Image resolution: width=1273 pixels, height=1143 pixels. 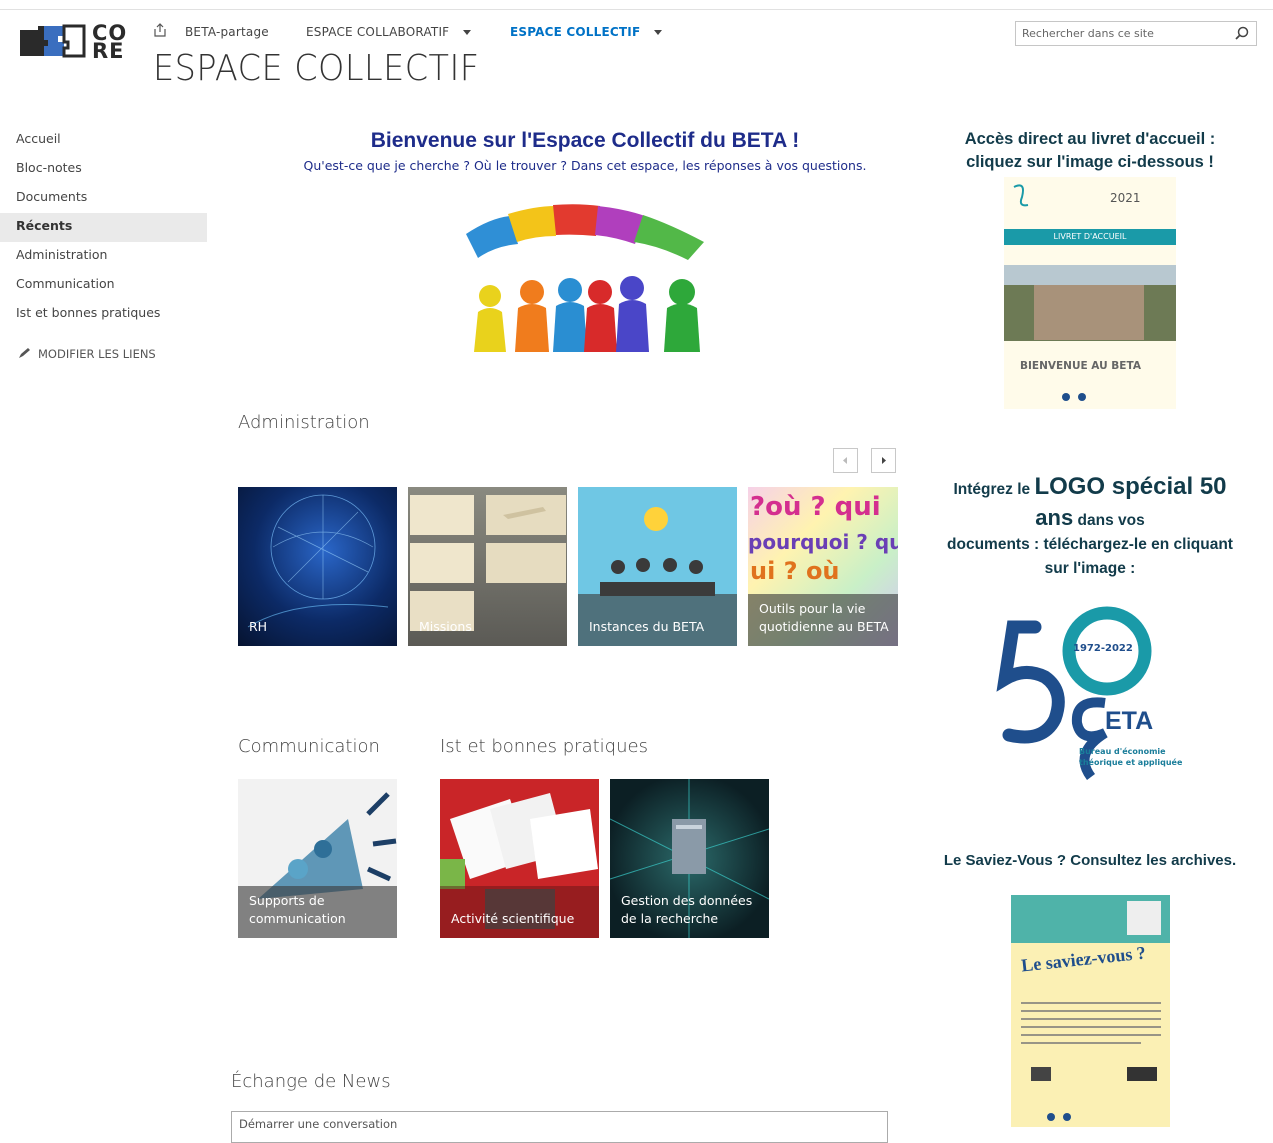 I want to click on tile-missions-label: Missions, so click(x=445, y=626).